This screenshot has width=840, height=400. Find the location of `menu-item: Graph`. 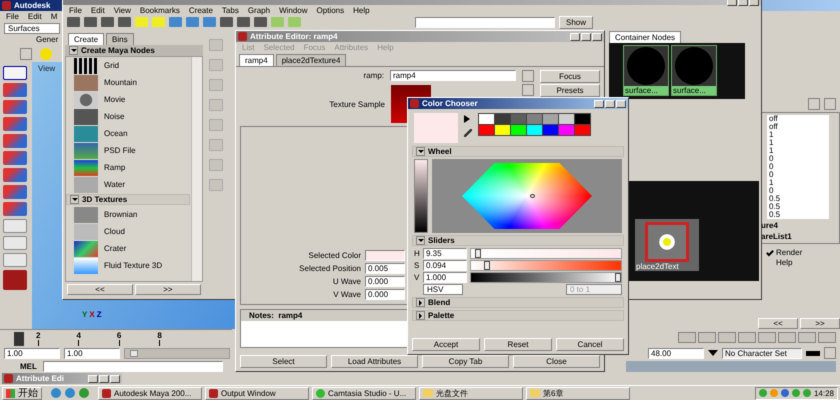

menu-item: Graph is located at coordinates (259, 10).